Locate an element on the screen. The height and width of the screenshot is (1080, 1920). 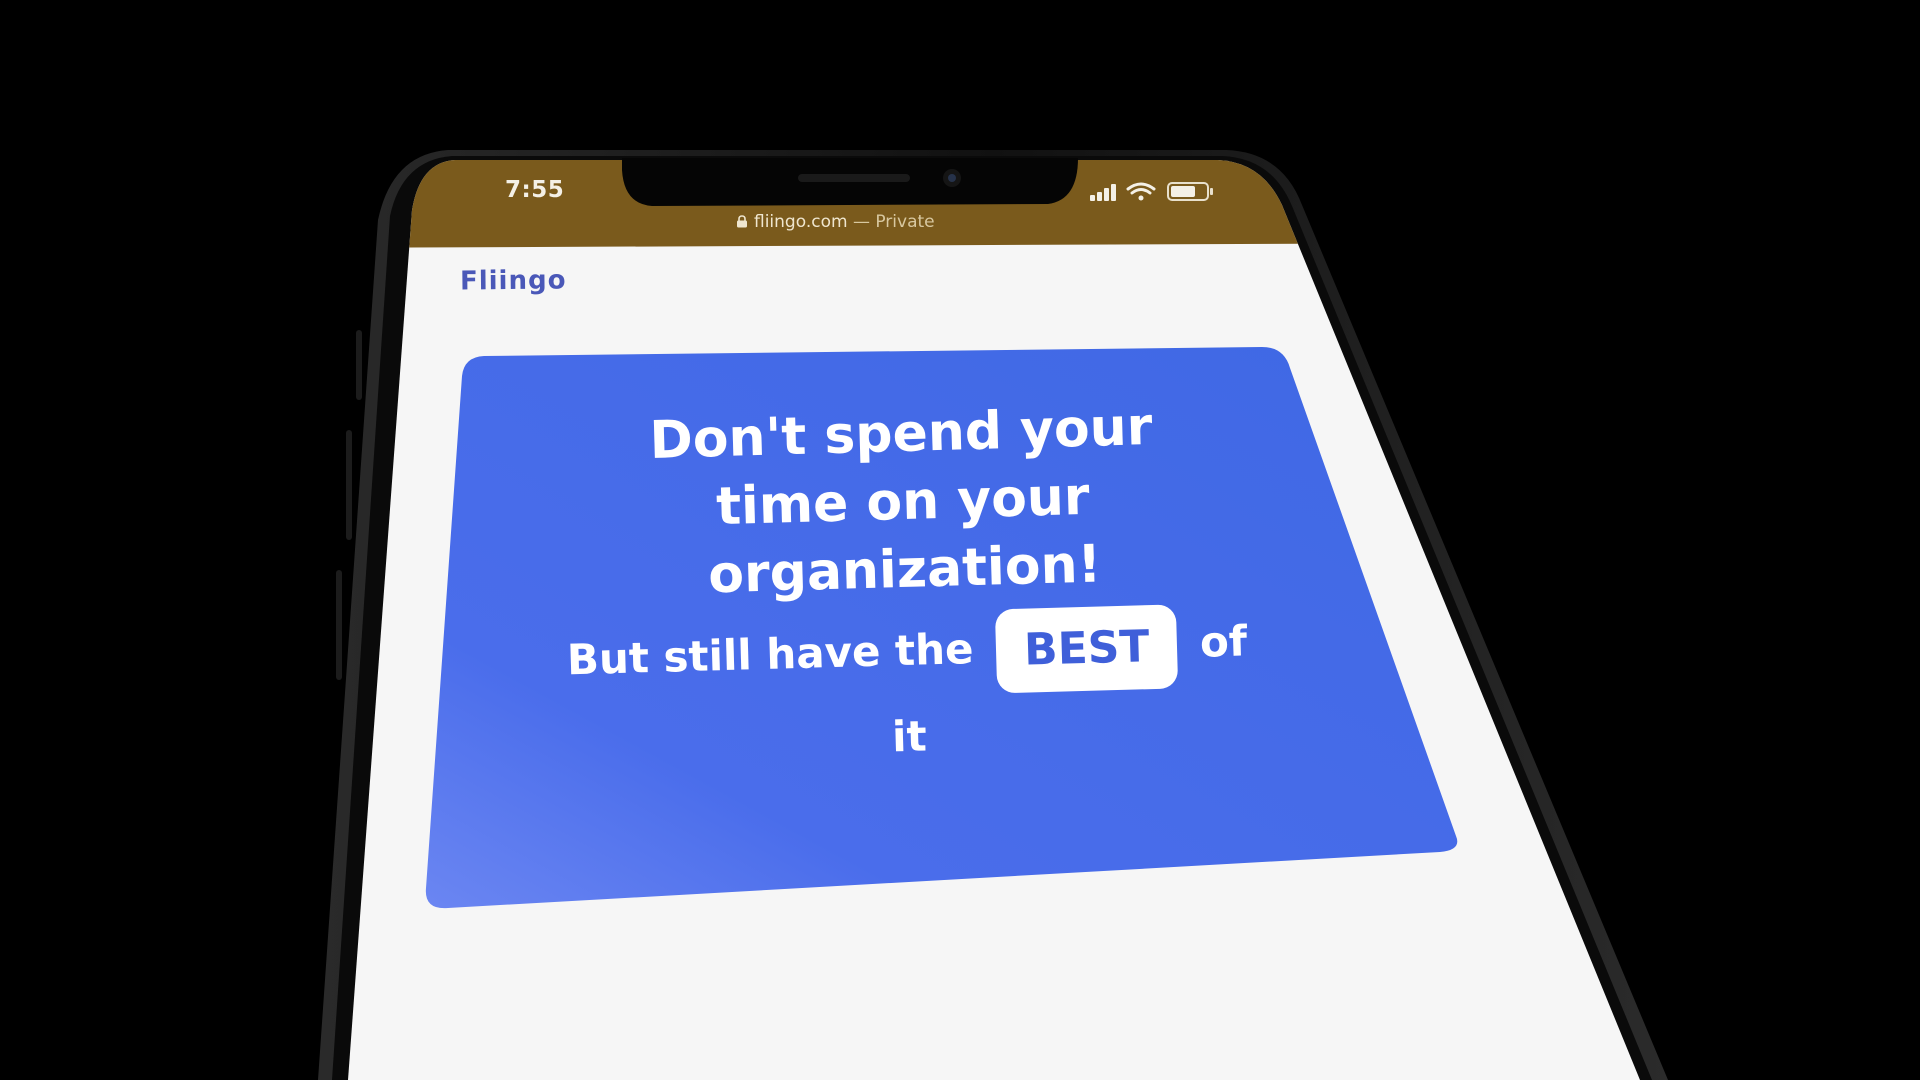
browser-url-bar: fliingo.com — Private is located at coordinates (871, 222).